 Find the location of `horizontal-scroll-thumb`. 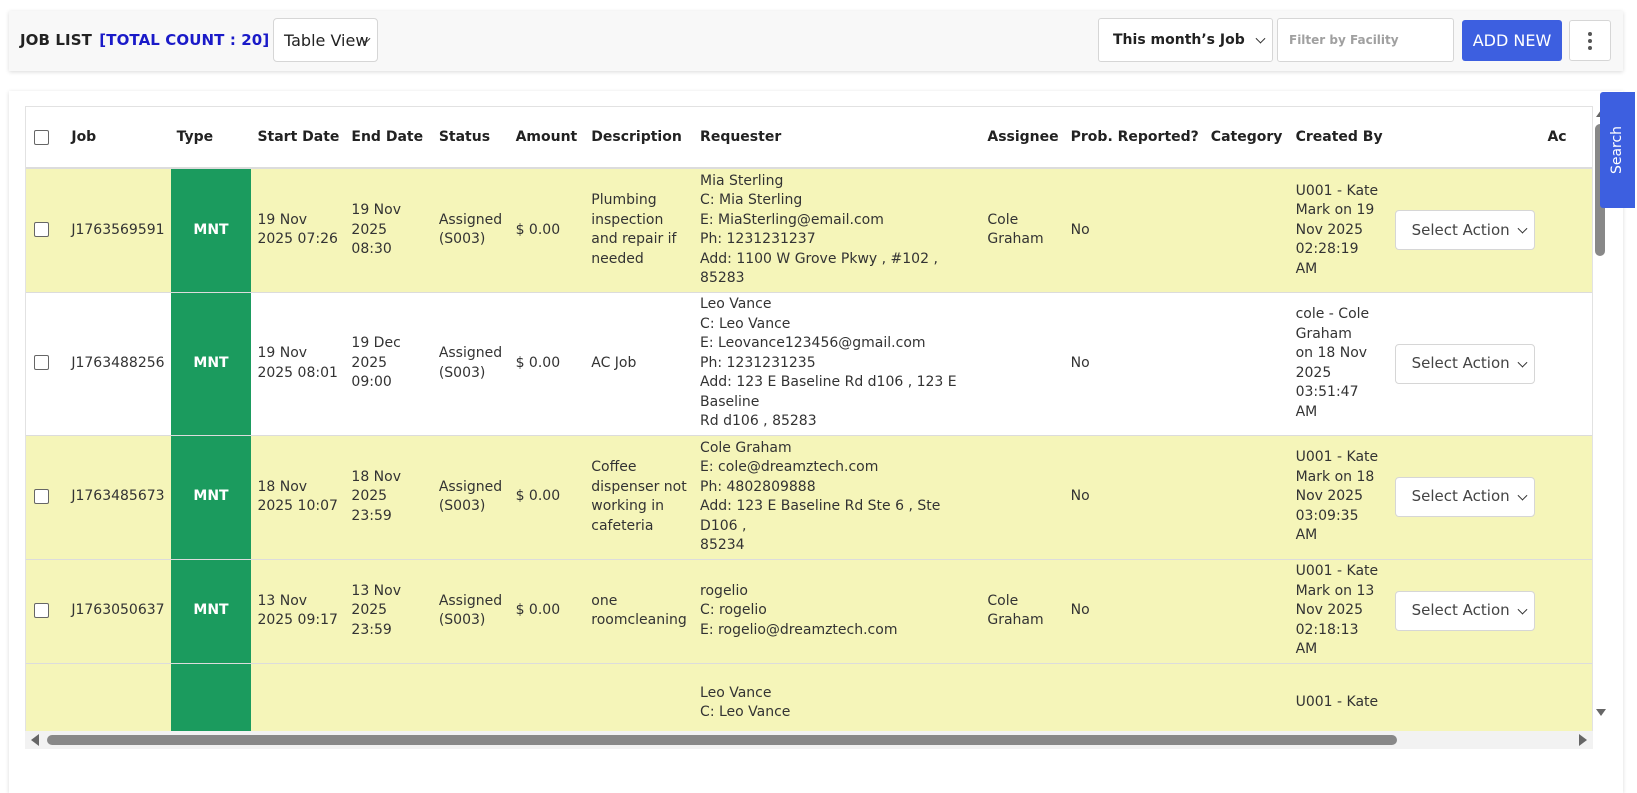

horizontal-scroll-thumb is located at coordinates (722, 740).